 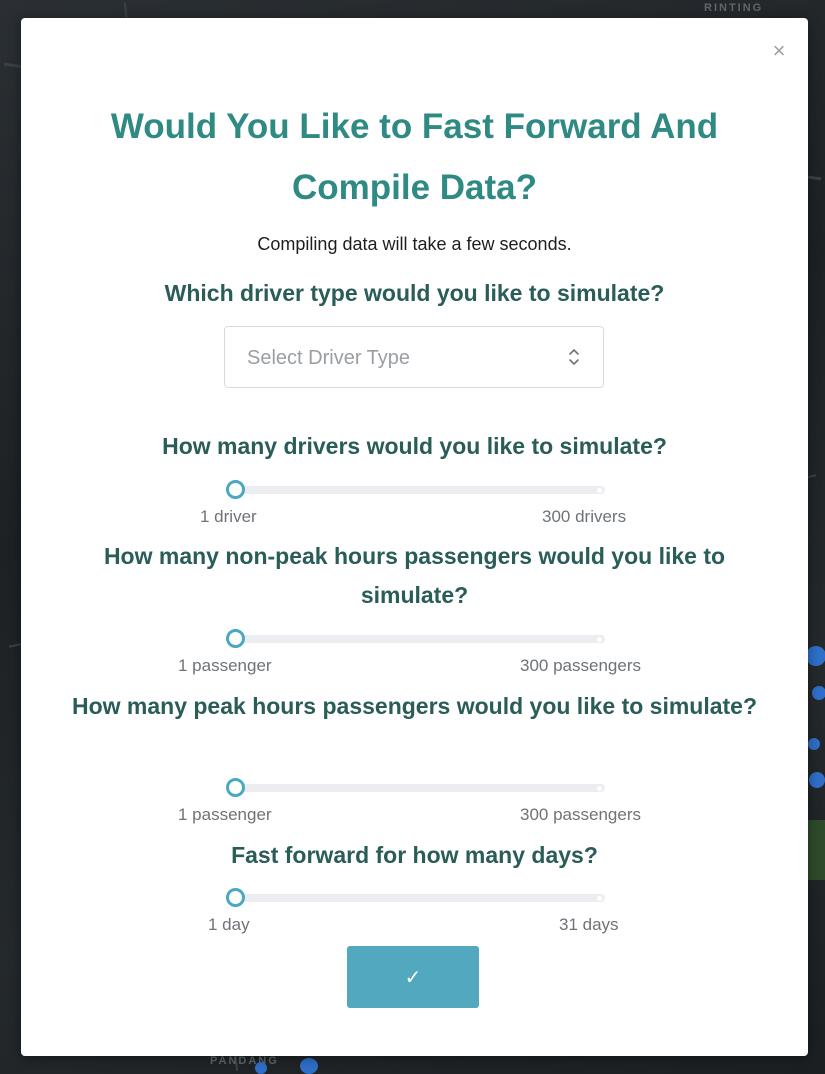 What do you see at coordinates (414, 357) in the screenshot?
I see `driver-type-select: Select Driver Type` at bounding box center [414, 357].